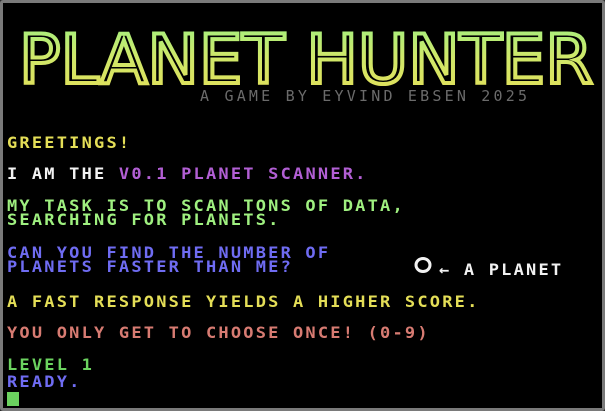  I want to click on game-credits: A GAME BY EYVIND EBSEN 2025, so click(365, 96).